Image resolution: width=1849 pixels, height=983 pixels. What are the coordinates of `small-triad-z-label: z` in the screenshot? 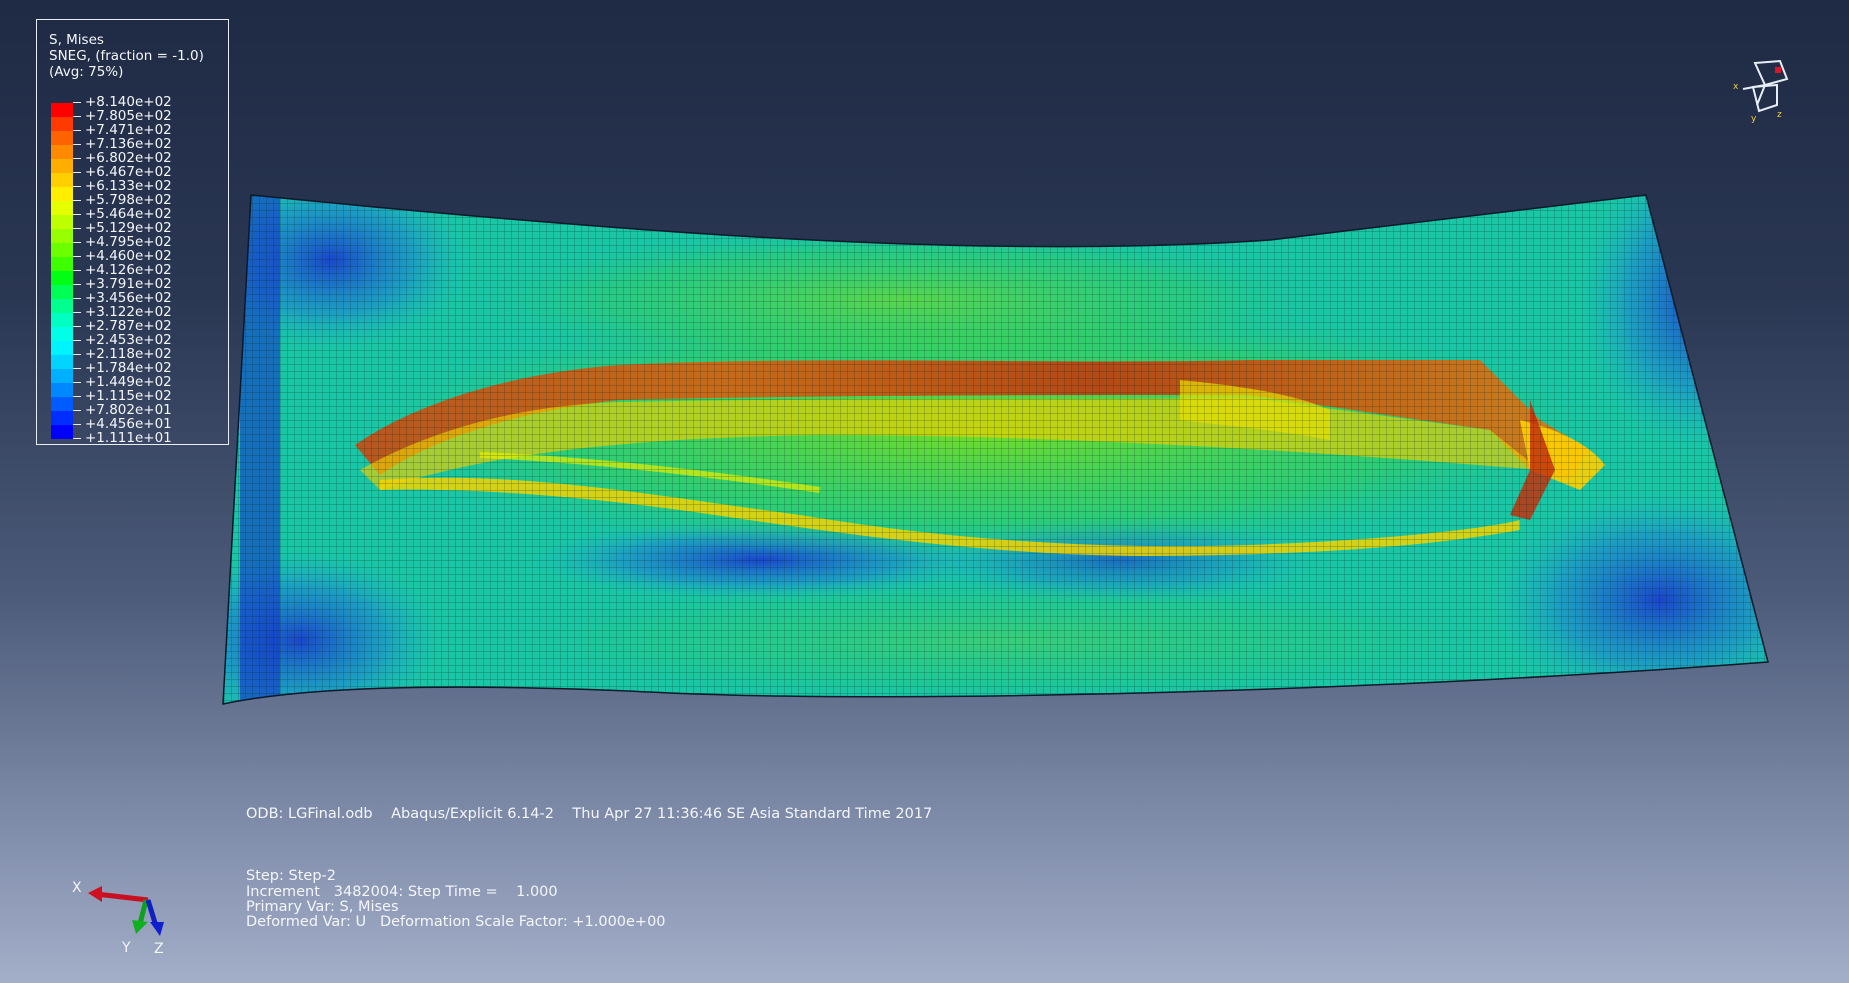 It's located at (1779, 115).